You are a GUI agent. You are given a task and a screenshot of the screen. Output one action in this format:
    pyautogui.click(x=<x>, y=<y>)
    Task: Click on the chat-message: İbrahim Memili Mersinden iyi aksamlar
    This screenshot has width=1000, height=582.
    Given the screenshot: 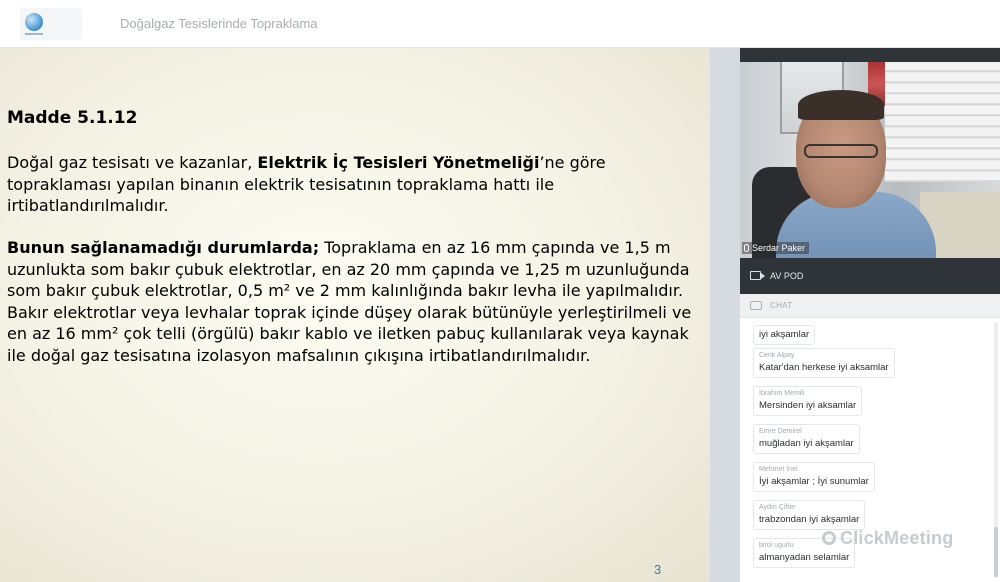 What is the action you would take?
    pyautogui.click(x=808, y=401)
    